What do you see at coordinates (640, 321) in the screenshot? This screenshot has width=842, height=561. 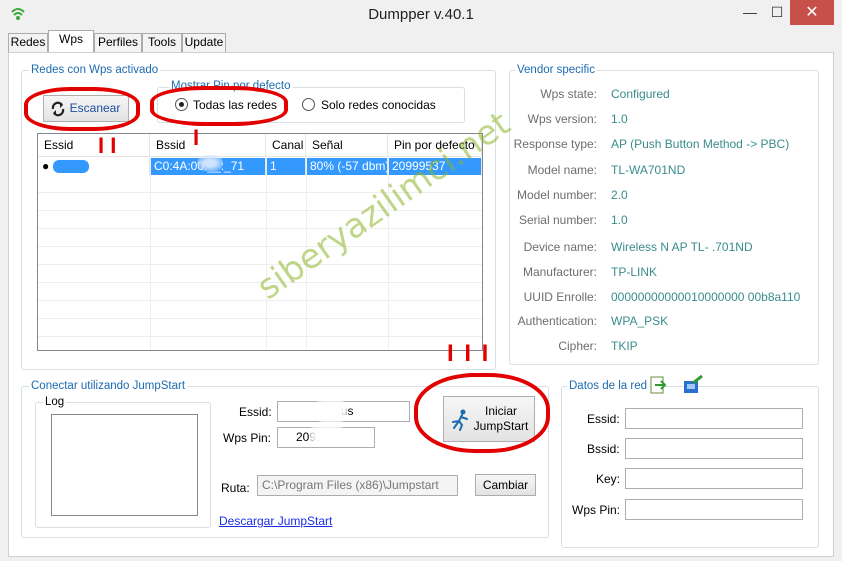 I see `vendor-value-authentication: WPA_PSK` at bounding box center [640, 321].